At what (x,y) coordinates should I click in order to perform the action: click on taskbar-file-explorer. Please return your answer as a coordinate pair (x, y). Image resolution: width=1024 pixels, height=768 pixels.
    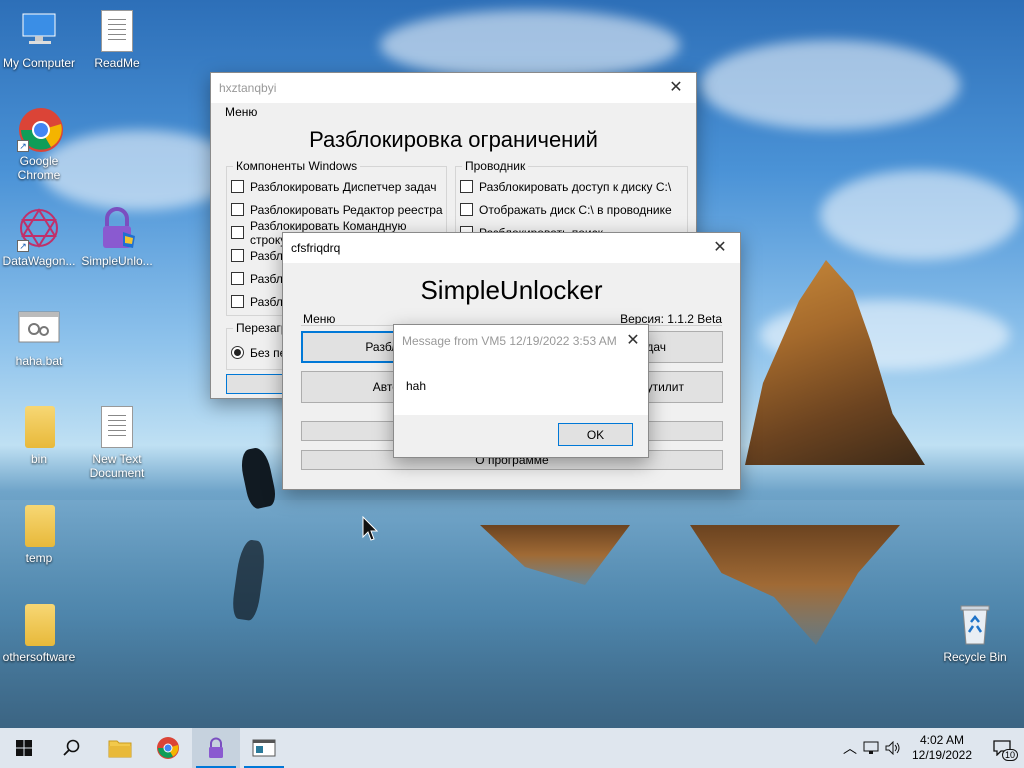
    Looking at the image, I should click on (120, 748).